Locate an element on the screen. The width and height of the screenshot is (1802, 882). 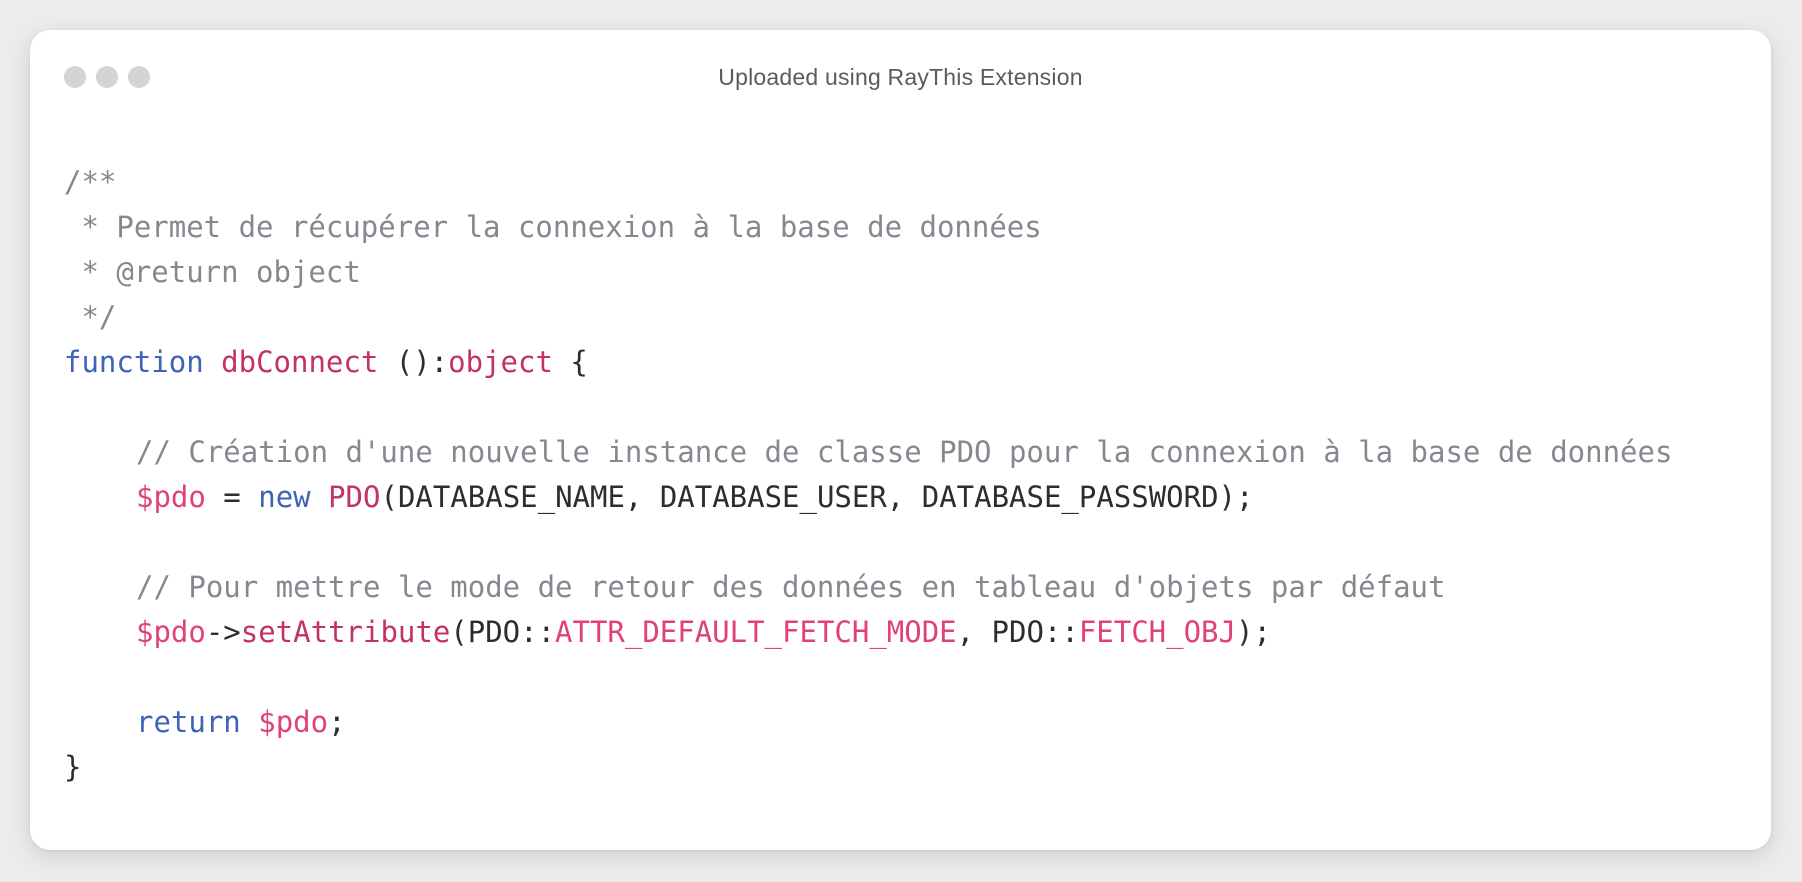
code-token-plain: { is located at coordinates (570, 362).